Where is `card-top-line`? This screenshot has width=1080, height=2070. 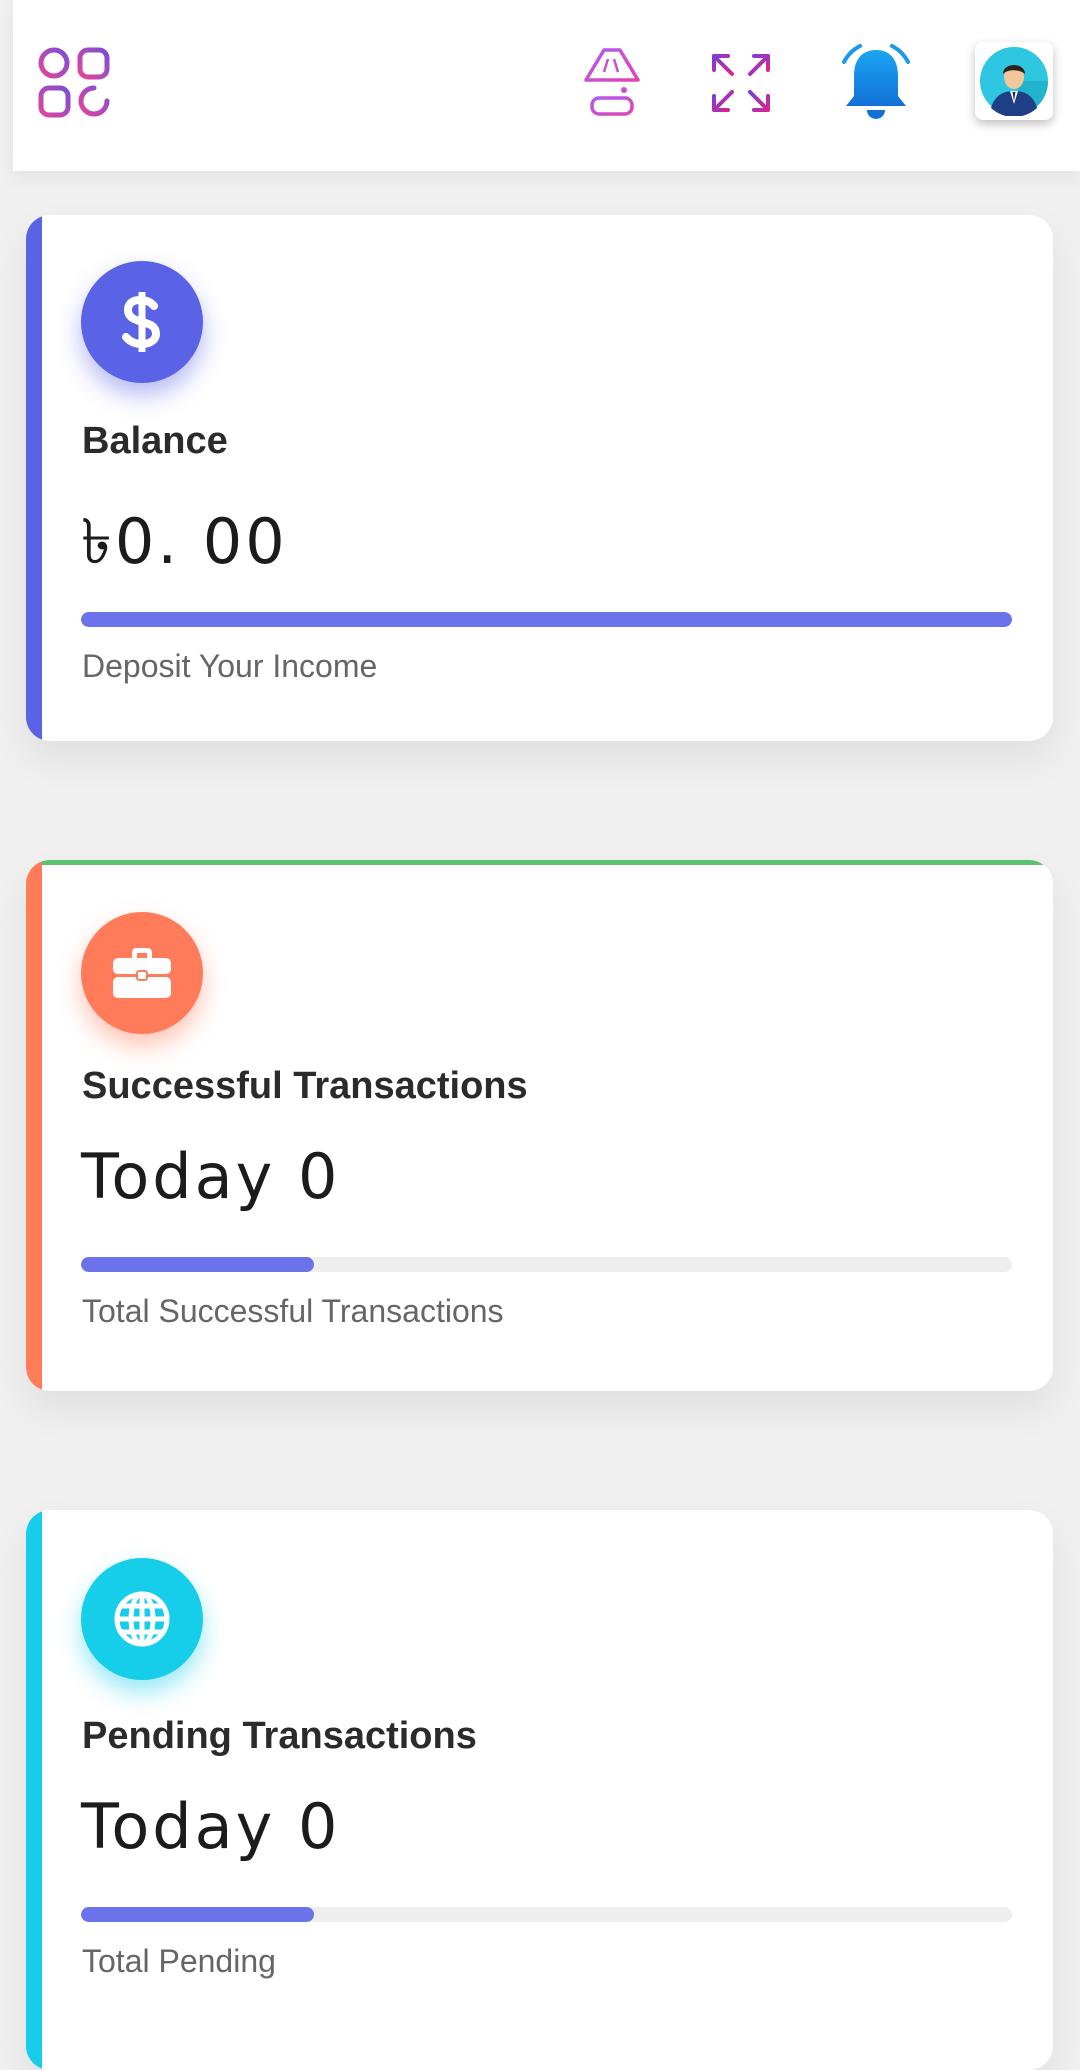
card-top-line is located at coordinates (539, 862).